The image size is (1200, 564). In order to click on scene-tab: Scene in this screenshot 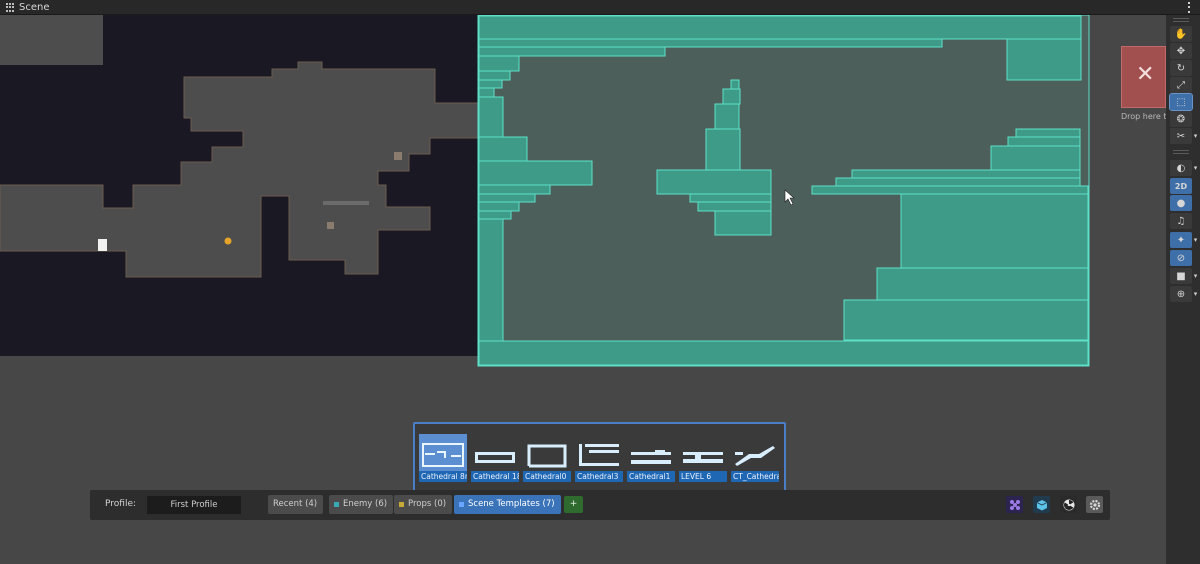, I will do `click(28, 7)`.